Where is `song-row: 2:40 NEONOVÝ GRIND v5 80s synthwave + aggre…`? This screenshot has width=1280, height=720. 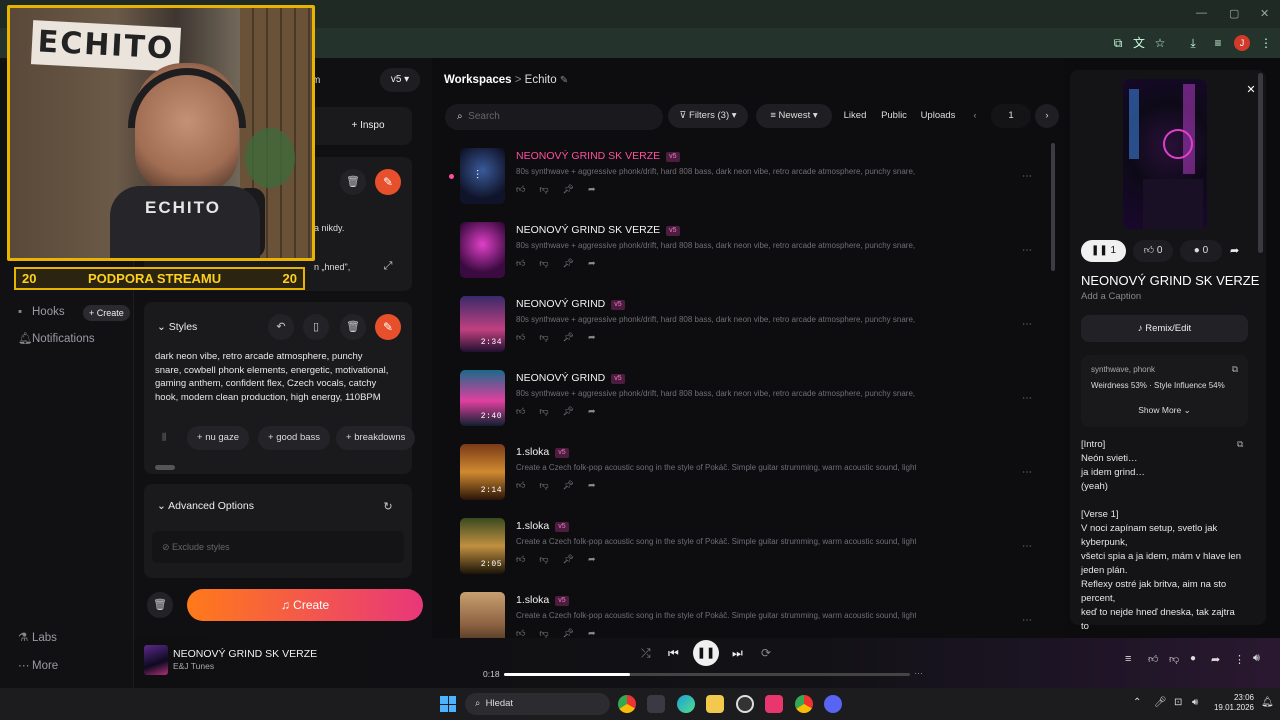 song-row: 2:40 NEONOVÝ GRIND v5 80s synthwave + aggre… is located at coordinates (755, 402).